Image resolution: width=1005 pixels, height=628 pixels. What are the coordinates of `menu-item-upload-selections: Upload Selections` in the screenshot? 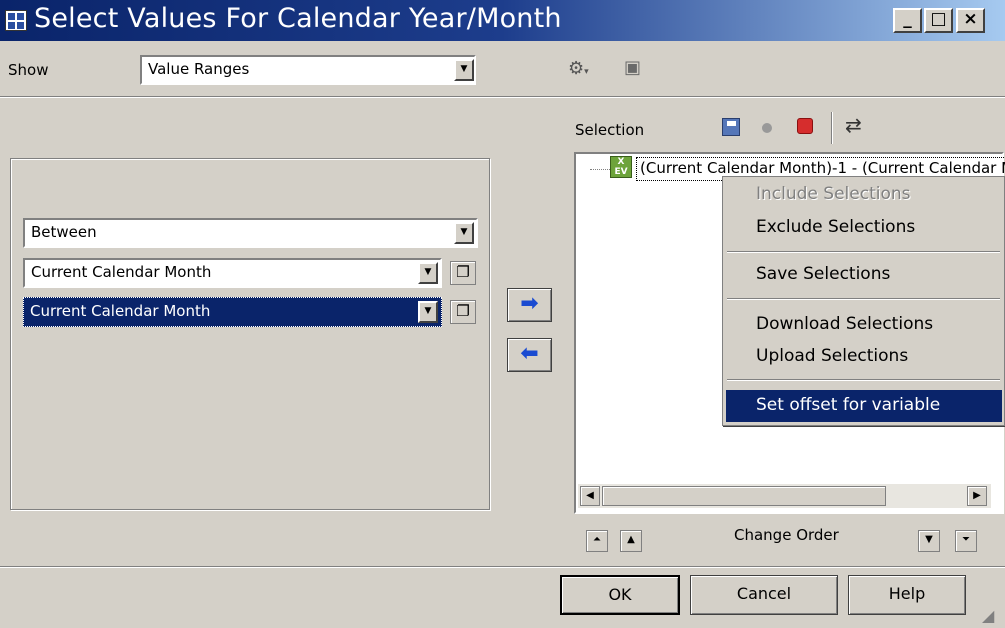 It's located at (863, 356).